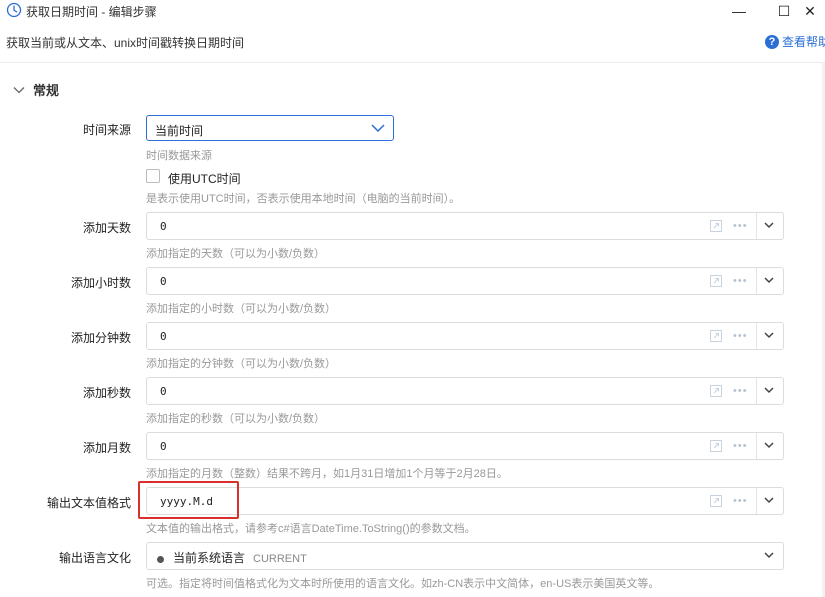 This screenshot has width=825, height=597. What do you see at coordinates (236, 419) in the screenshot?
I see `add-seconds-hint: 添加指定的秒数（可以为小数/负数）` at bounding box center [236, 419].